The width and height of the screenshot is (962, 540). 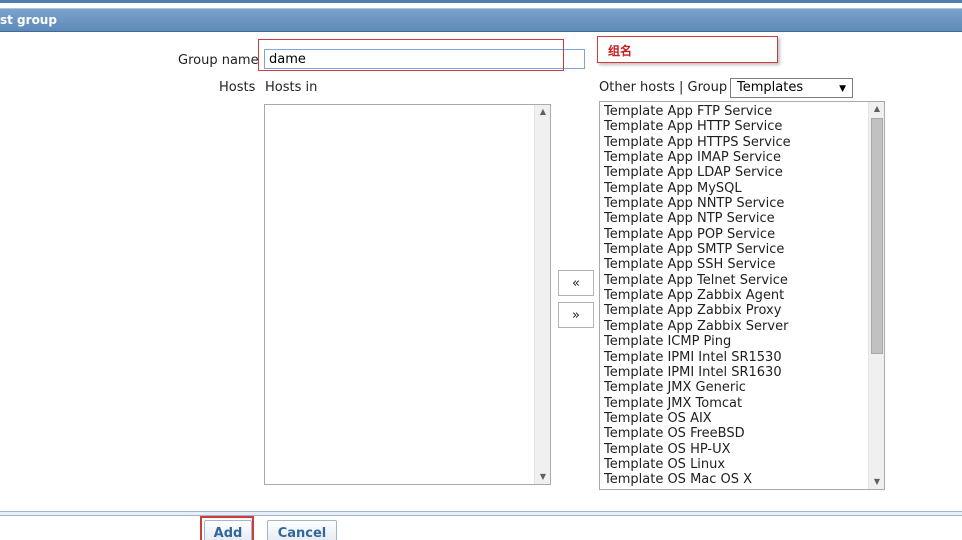 I want to click on host-option: Template App NTP Service, so click(x=697, y=218).